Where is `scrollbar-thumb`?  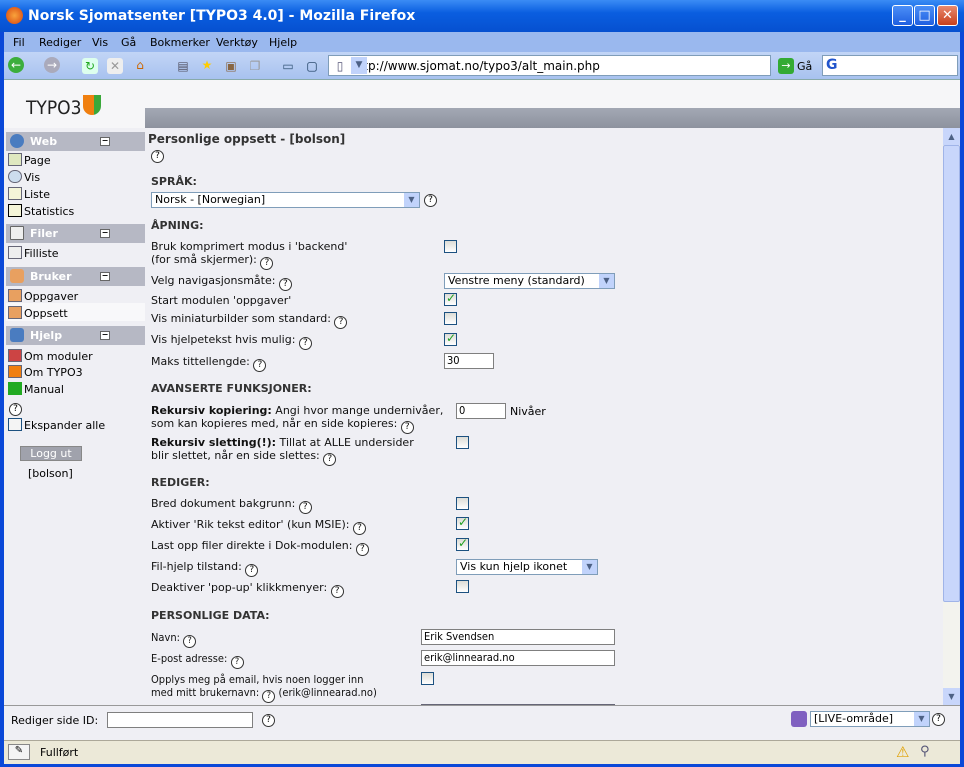 scrollbar-thumb is located at coordinates (951, 373).